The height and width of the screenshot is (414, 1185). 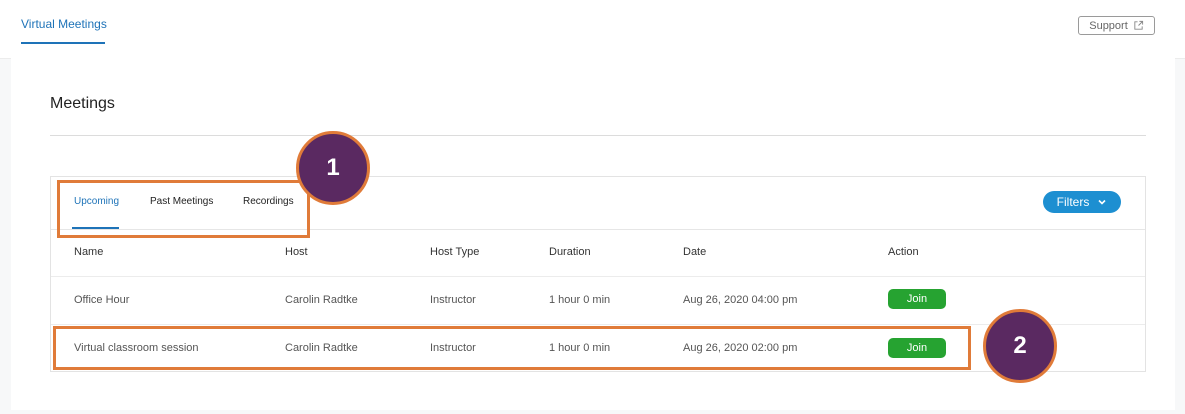 I want to click on support-label: Support, so click(x=1108, y=25).